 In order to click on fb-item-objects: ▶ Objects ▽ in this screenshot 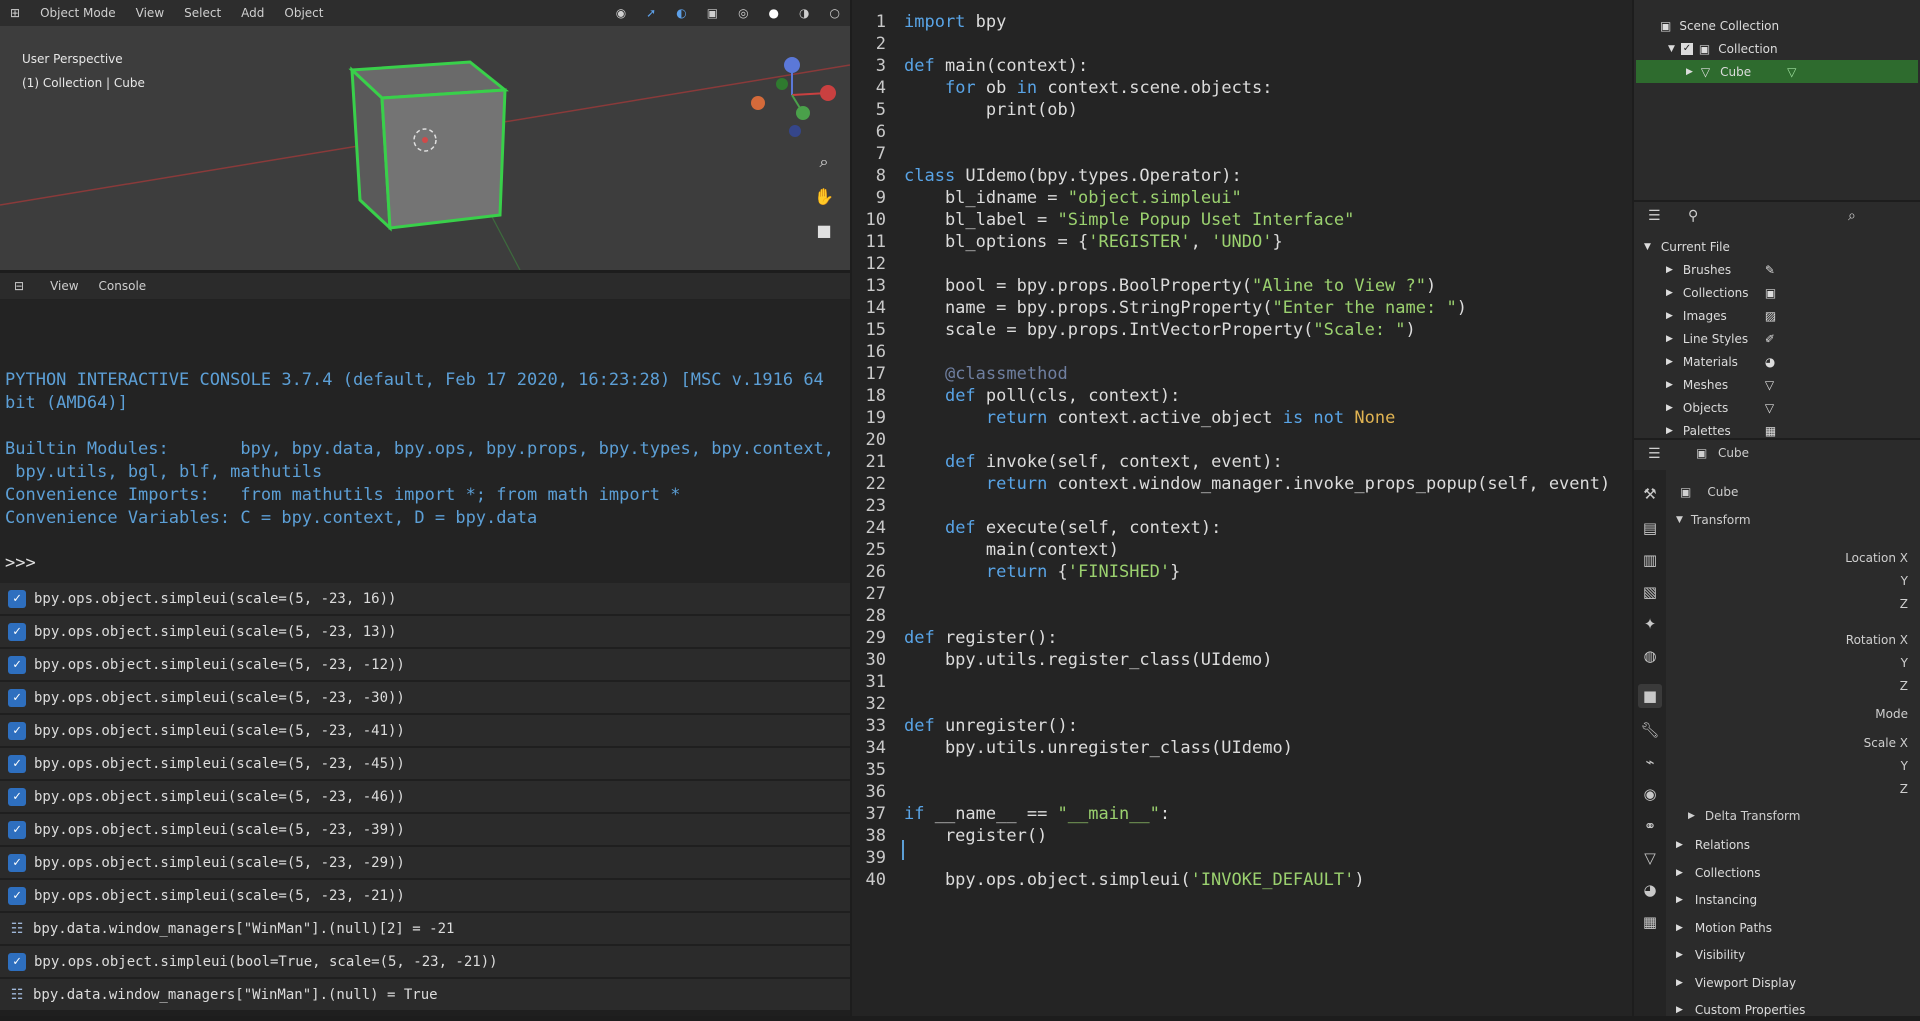, I will do `click(1777, 408)`.